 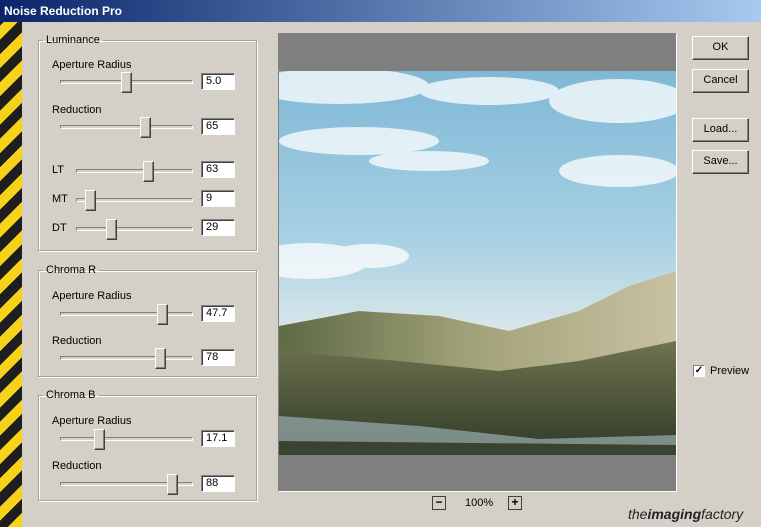 I want to click on lt-field: 63, so click(x=218, y=169).